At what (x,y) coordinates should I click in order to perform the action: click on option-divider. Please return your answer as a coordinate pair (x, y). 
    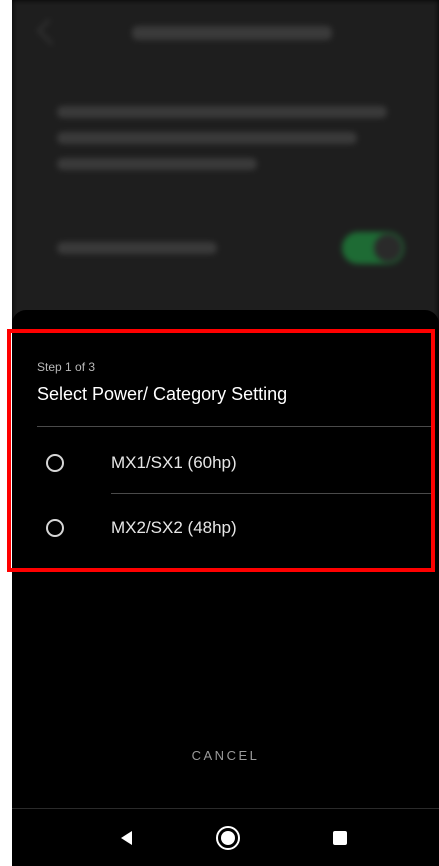
    Looking at the image, I should click on (272, 493).